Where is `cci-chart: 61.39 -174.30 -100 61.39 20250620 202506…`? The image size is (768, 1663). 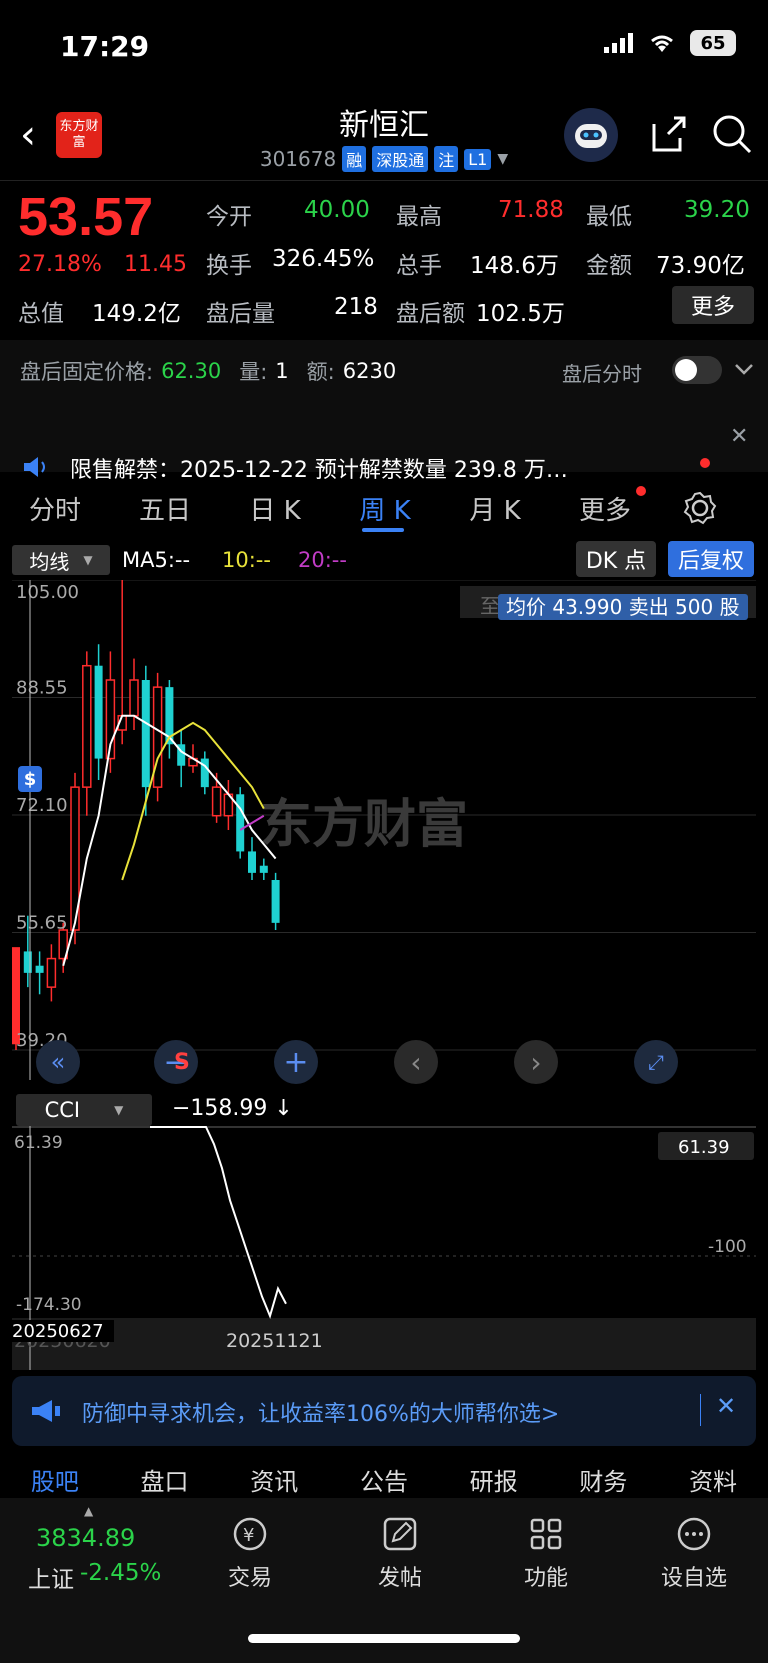
cci-chart: 61.39 -174.30 -100 61.39 20250620 202506… is located at coordinates (384, 1248).